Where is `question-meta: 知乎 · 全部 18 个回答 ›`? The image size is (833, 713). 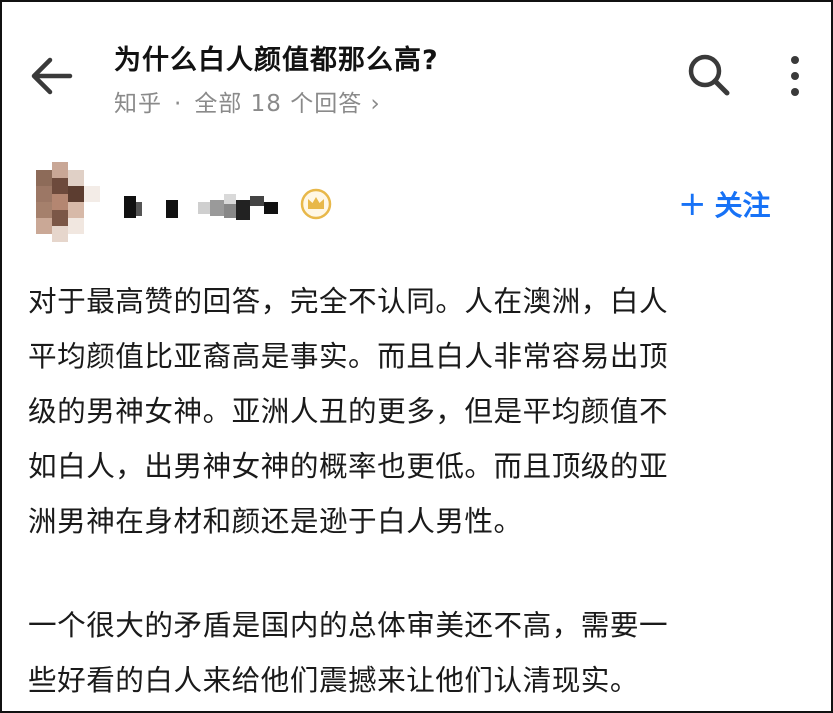 question-meta: 知乎 · 全部 18 个回答 › is located at coordinates (247, 101).